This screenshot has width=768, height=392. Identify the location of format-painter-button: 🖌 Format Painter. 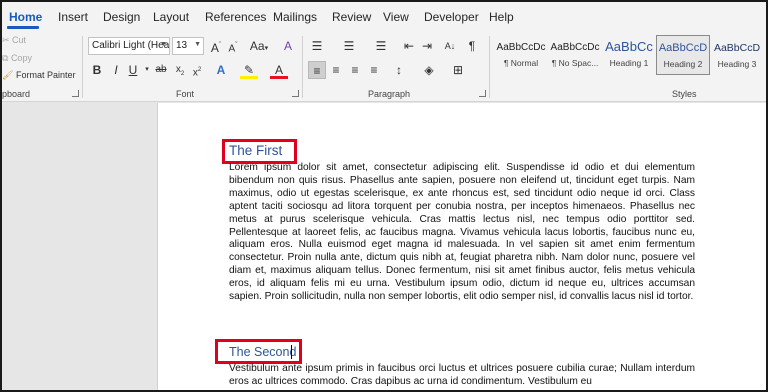
(38, 75).